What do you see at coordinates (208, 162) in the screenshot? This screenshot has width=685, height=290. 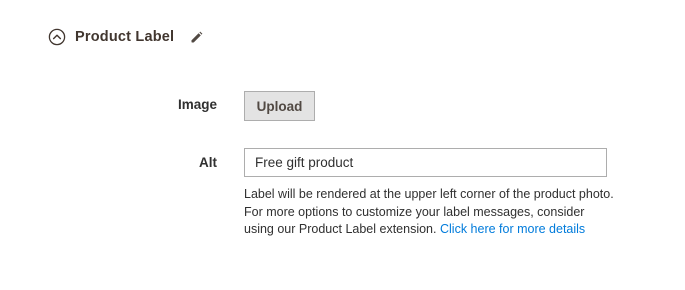 I see `alt-field-label: Alt` at bounding box center [208, 162].